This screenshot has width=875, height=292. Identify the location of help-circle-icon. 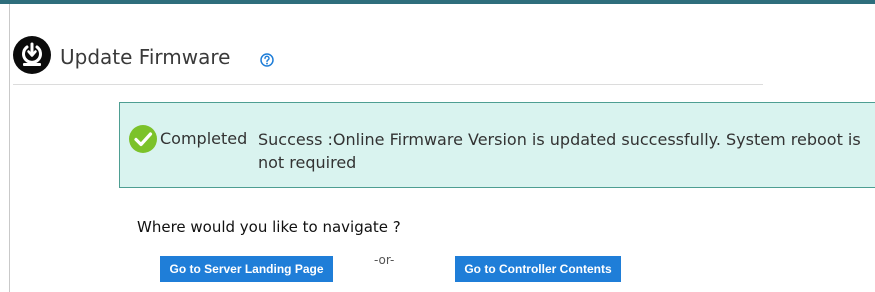
(267, 59).